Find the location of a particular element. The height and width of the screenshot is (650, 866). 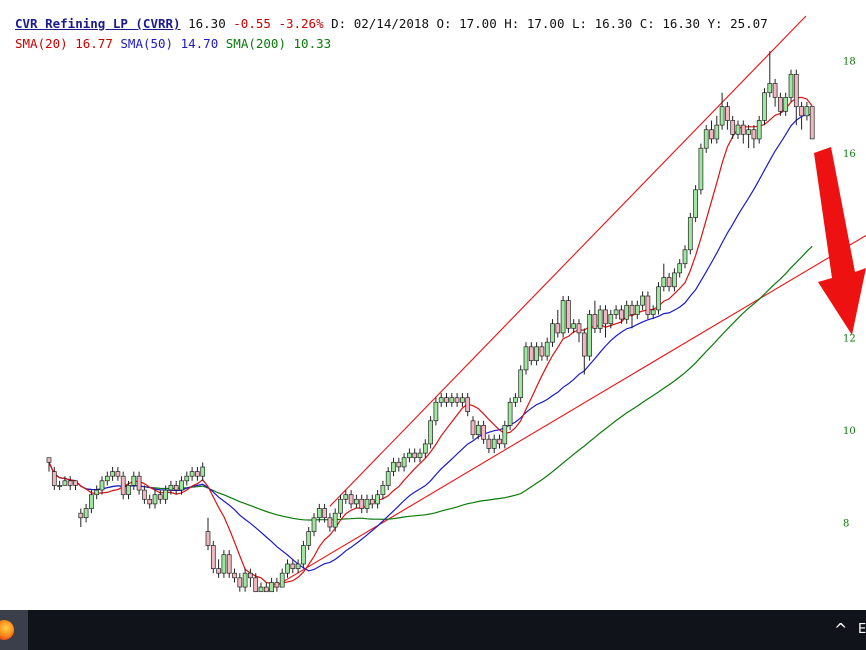

taskbar-app-button is located at coordinates (14, 630).